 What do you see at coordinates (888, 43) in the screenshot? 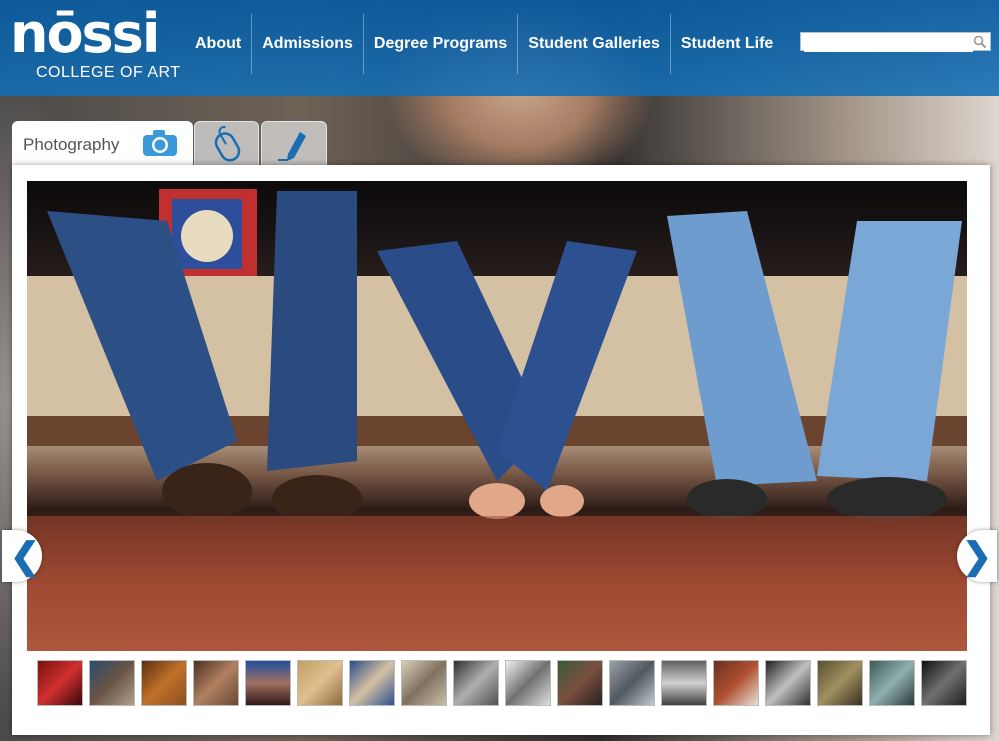
I see `search-input` at bounding box center [888, 43].